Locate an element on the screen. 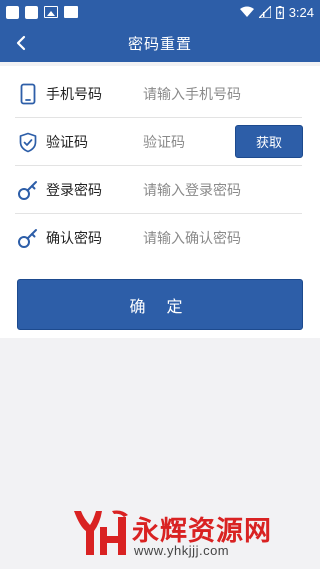 This screenshot has width=320, height=569. verification-code-label: 验证码 is located at coordinates (67, 143).